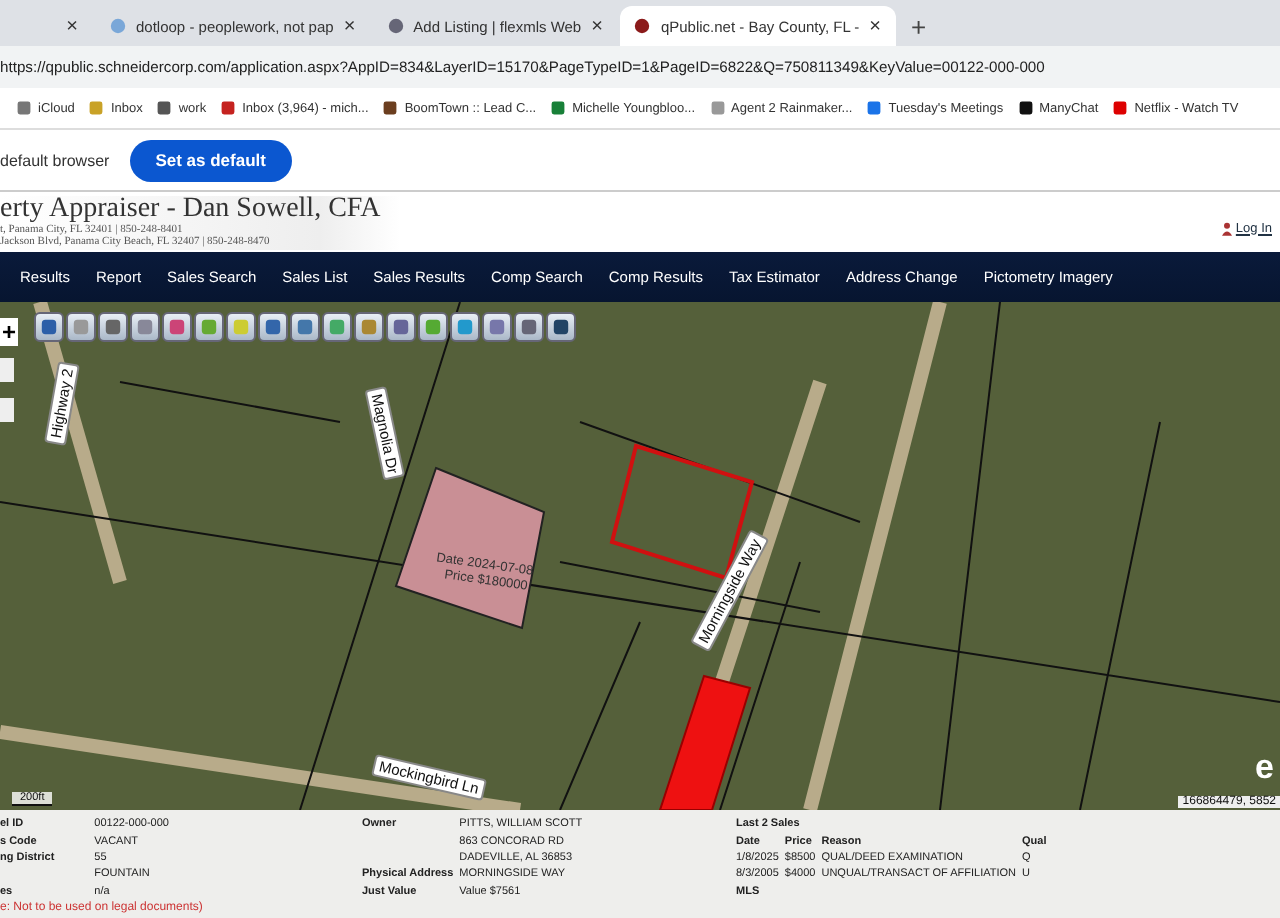  Describe the element at coordinates (9, 332) in the screenshot. I see `zoom-in-button: +` at that location.